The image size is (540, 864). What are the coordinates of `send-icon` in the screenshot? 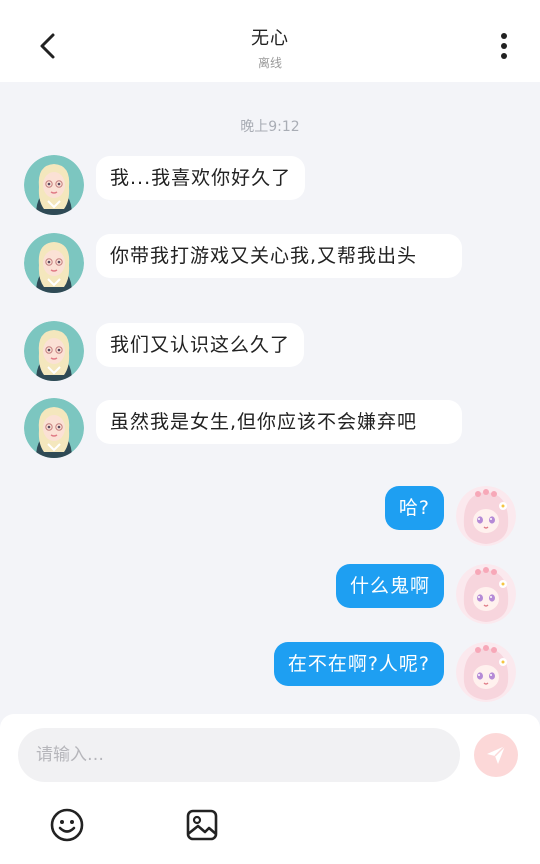 It's located at (496, 754).